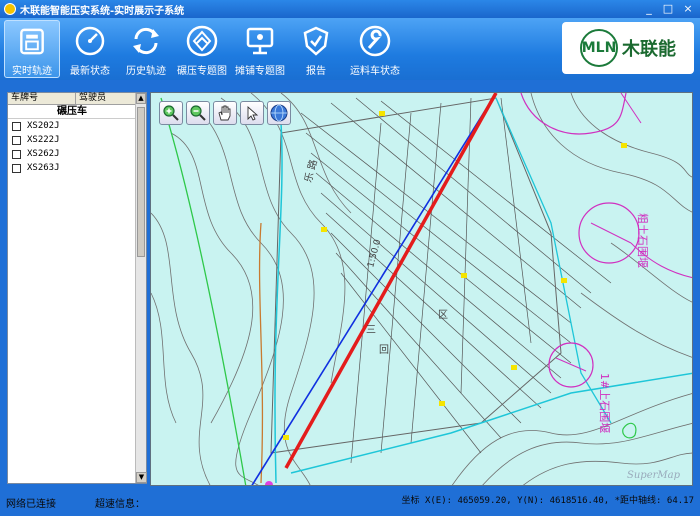  Describe the element at coordinates (371, 330) in the screenshot. I see `map-label-zone-3: 三` at that location.